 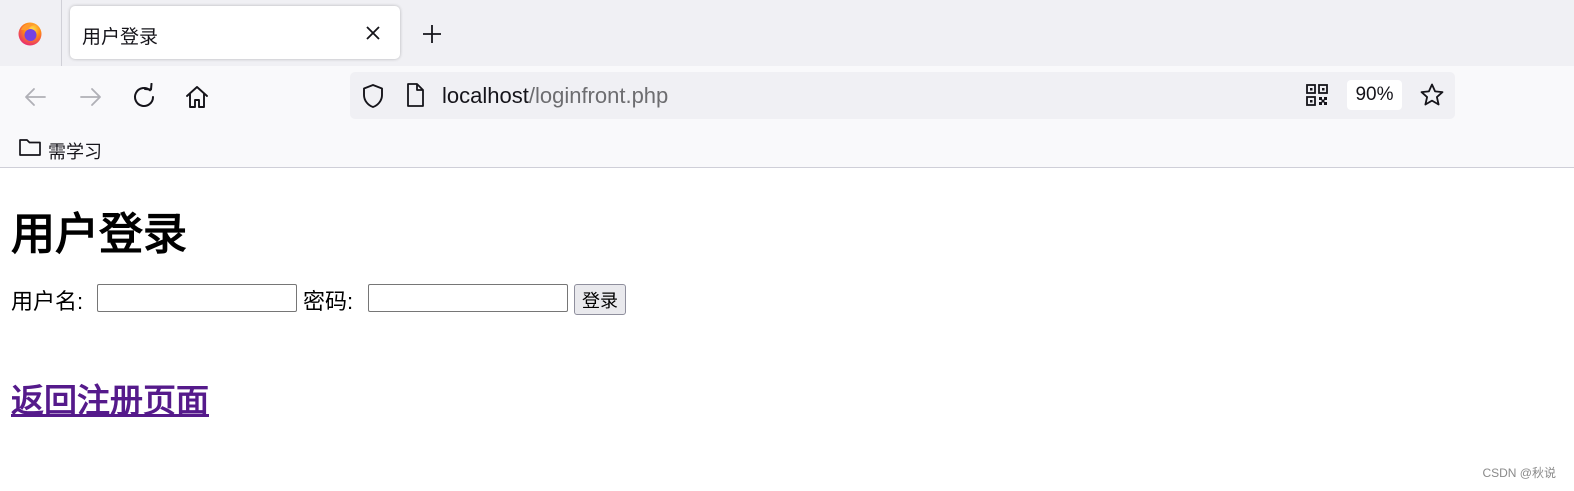 I want to click on home-icon, so click(x=197, y=97).